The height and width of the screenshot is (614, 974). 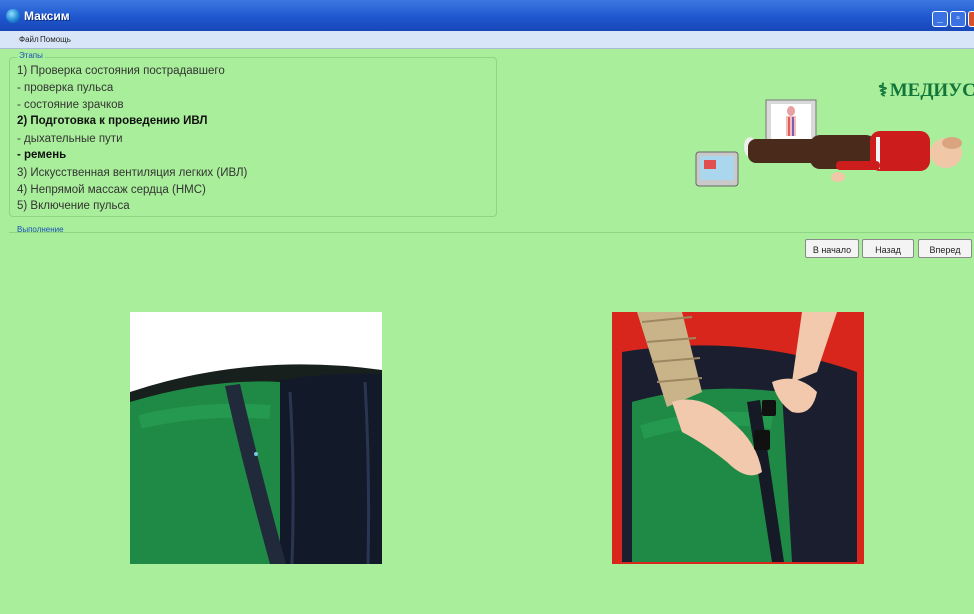 I want to click on stage-item: - дыхательные пути, so click(x=70, y=139).